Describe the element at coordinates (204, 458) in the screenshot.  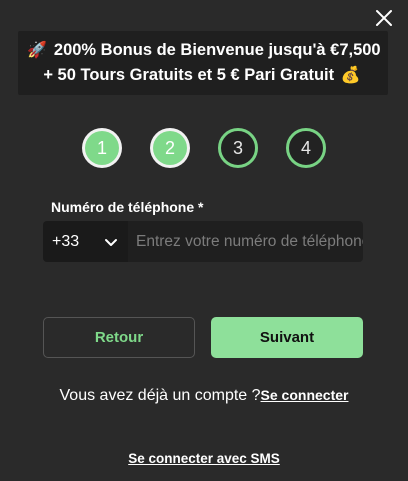
I see `sms-login-link: Se connecter avec SMS` at that location.